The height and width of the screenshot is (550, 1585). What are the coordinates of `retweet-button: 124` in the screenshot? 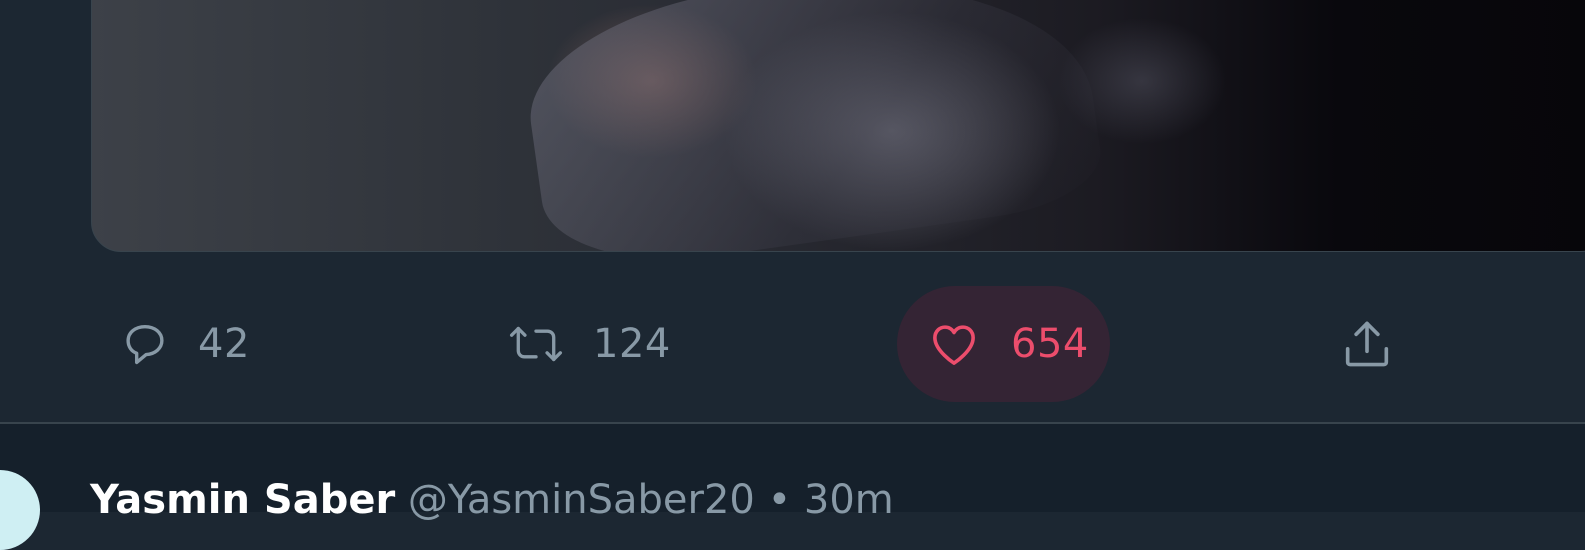 It's located at (588, 344).